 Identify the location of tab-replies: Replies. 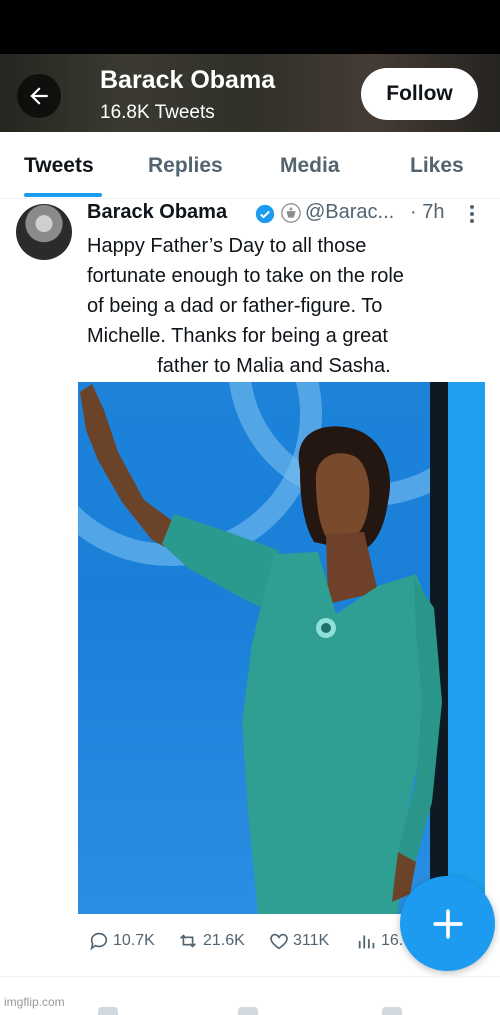
(185, 166).